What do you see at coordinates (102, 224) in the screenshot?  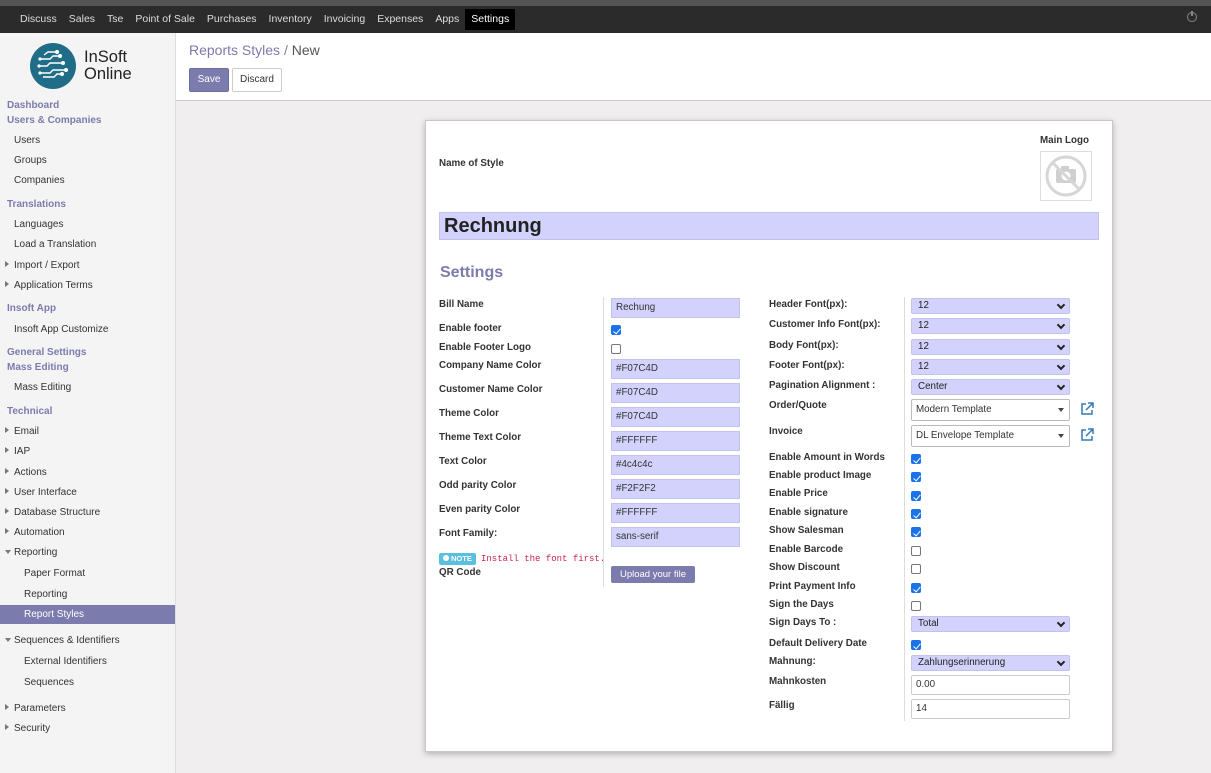 I see `sidebar-item-languages: Languages` at bounding box center [102, 224].